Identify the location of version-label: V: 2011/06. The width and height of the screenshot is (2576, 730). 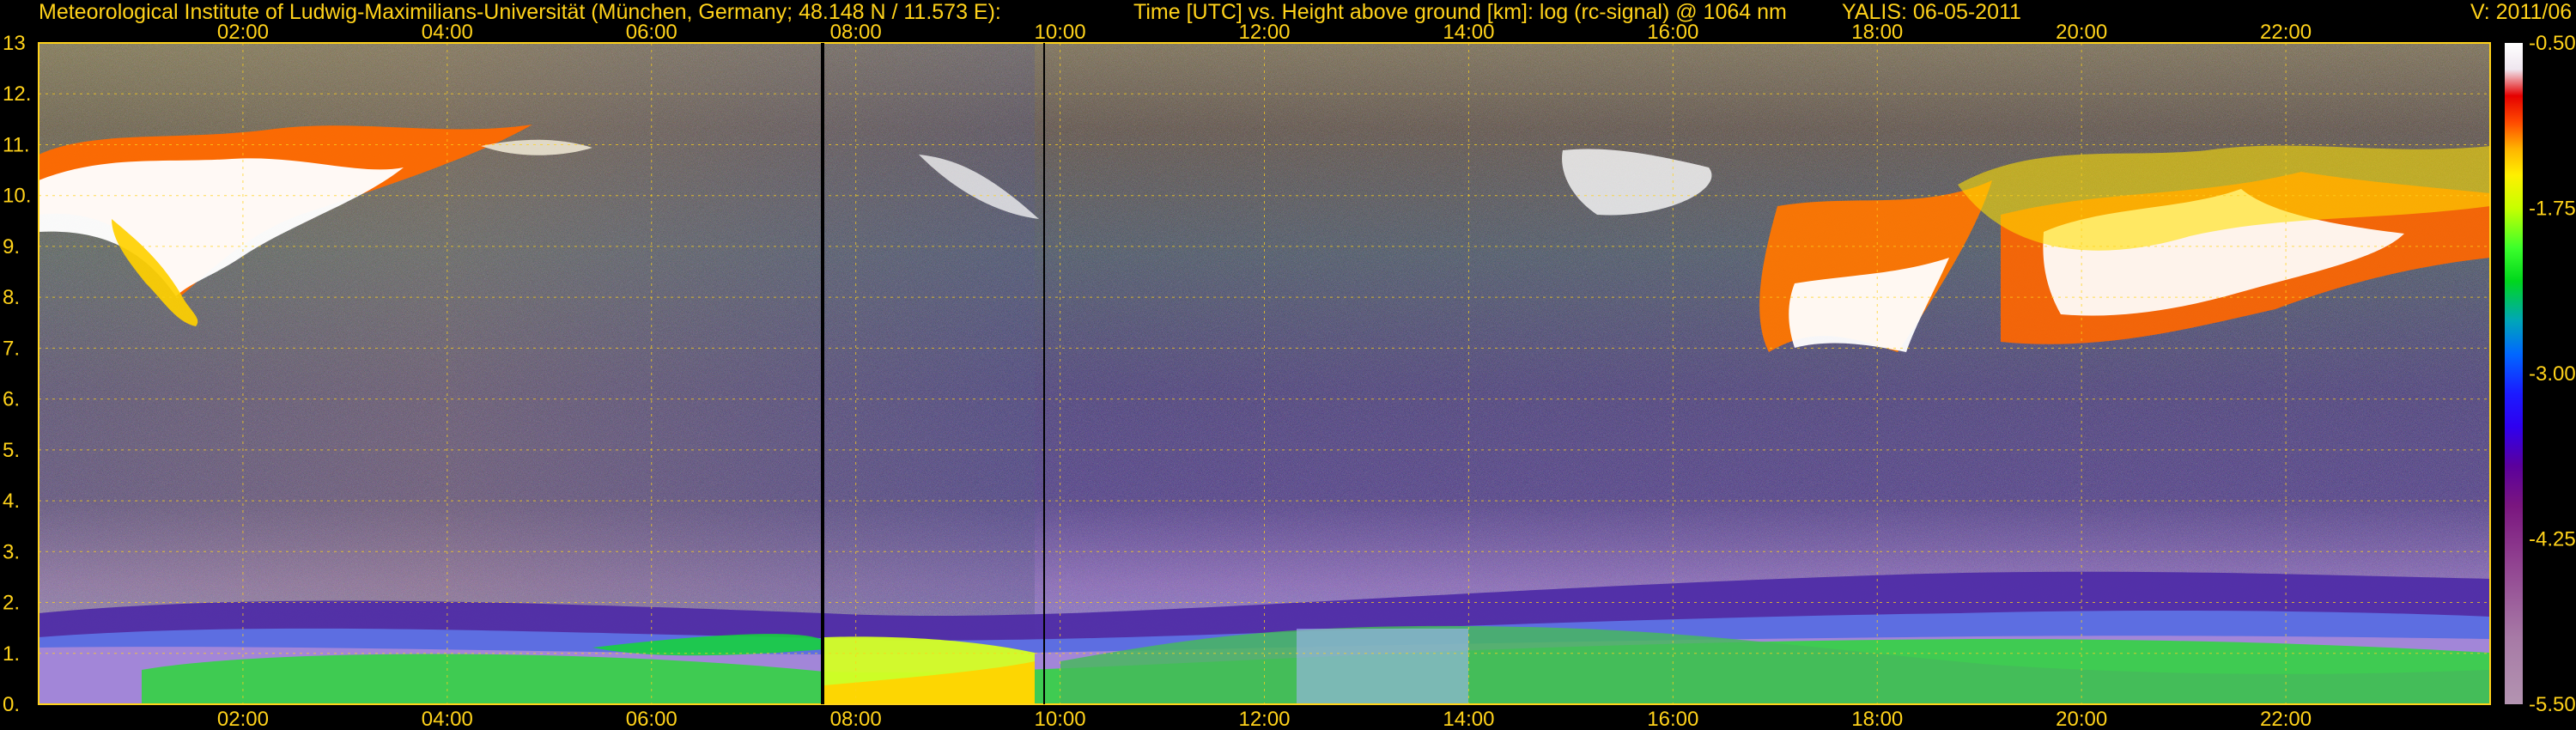
(2521, 12).